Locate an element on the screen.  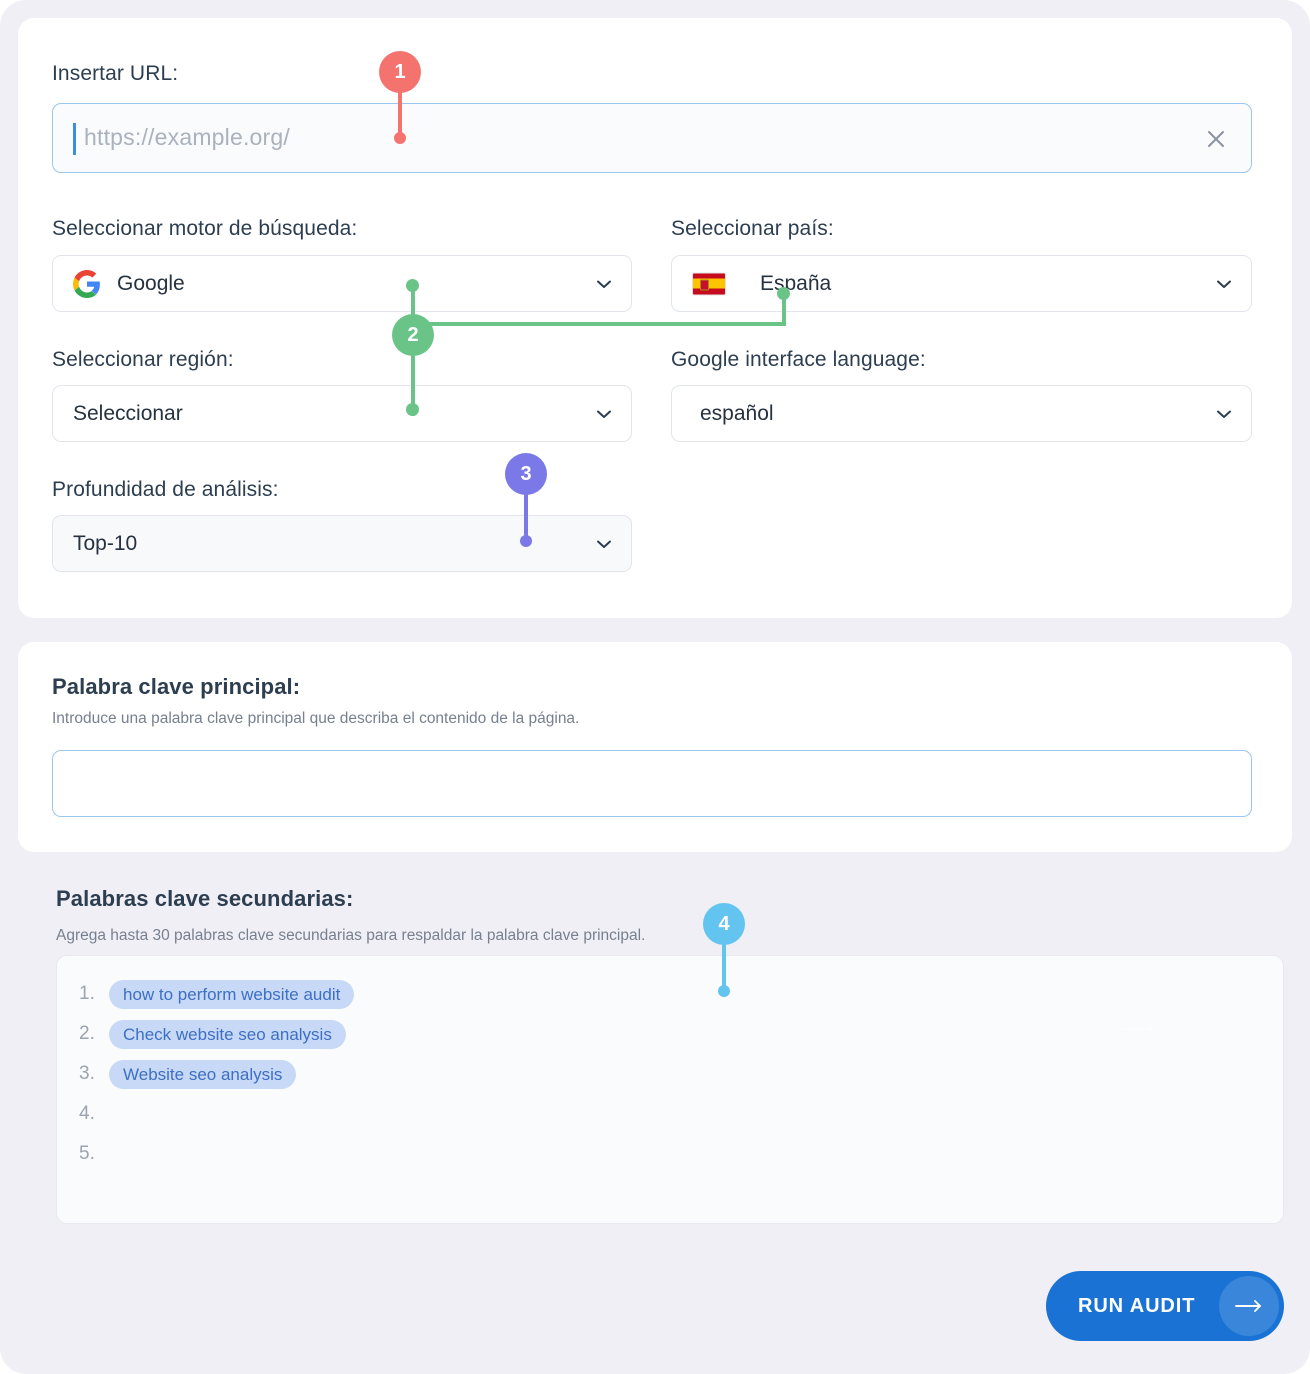
list-item: 1. how to perform website audit is located at coordinates (217, 994).